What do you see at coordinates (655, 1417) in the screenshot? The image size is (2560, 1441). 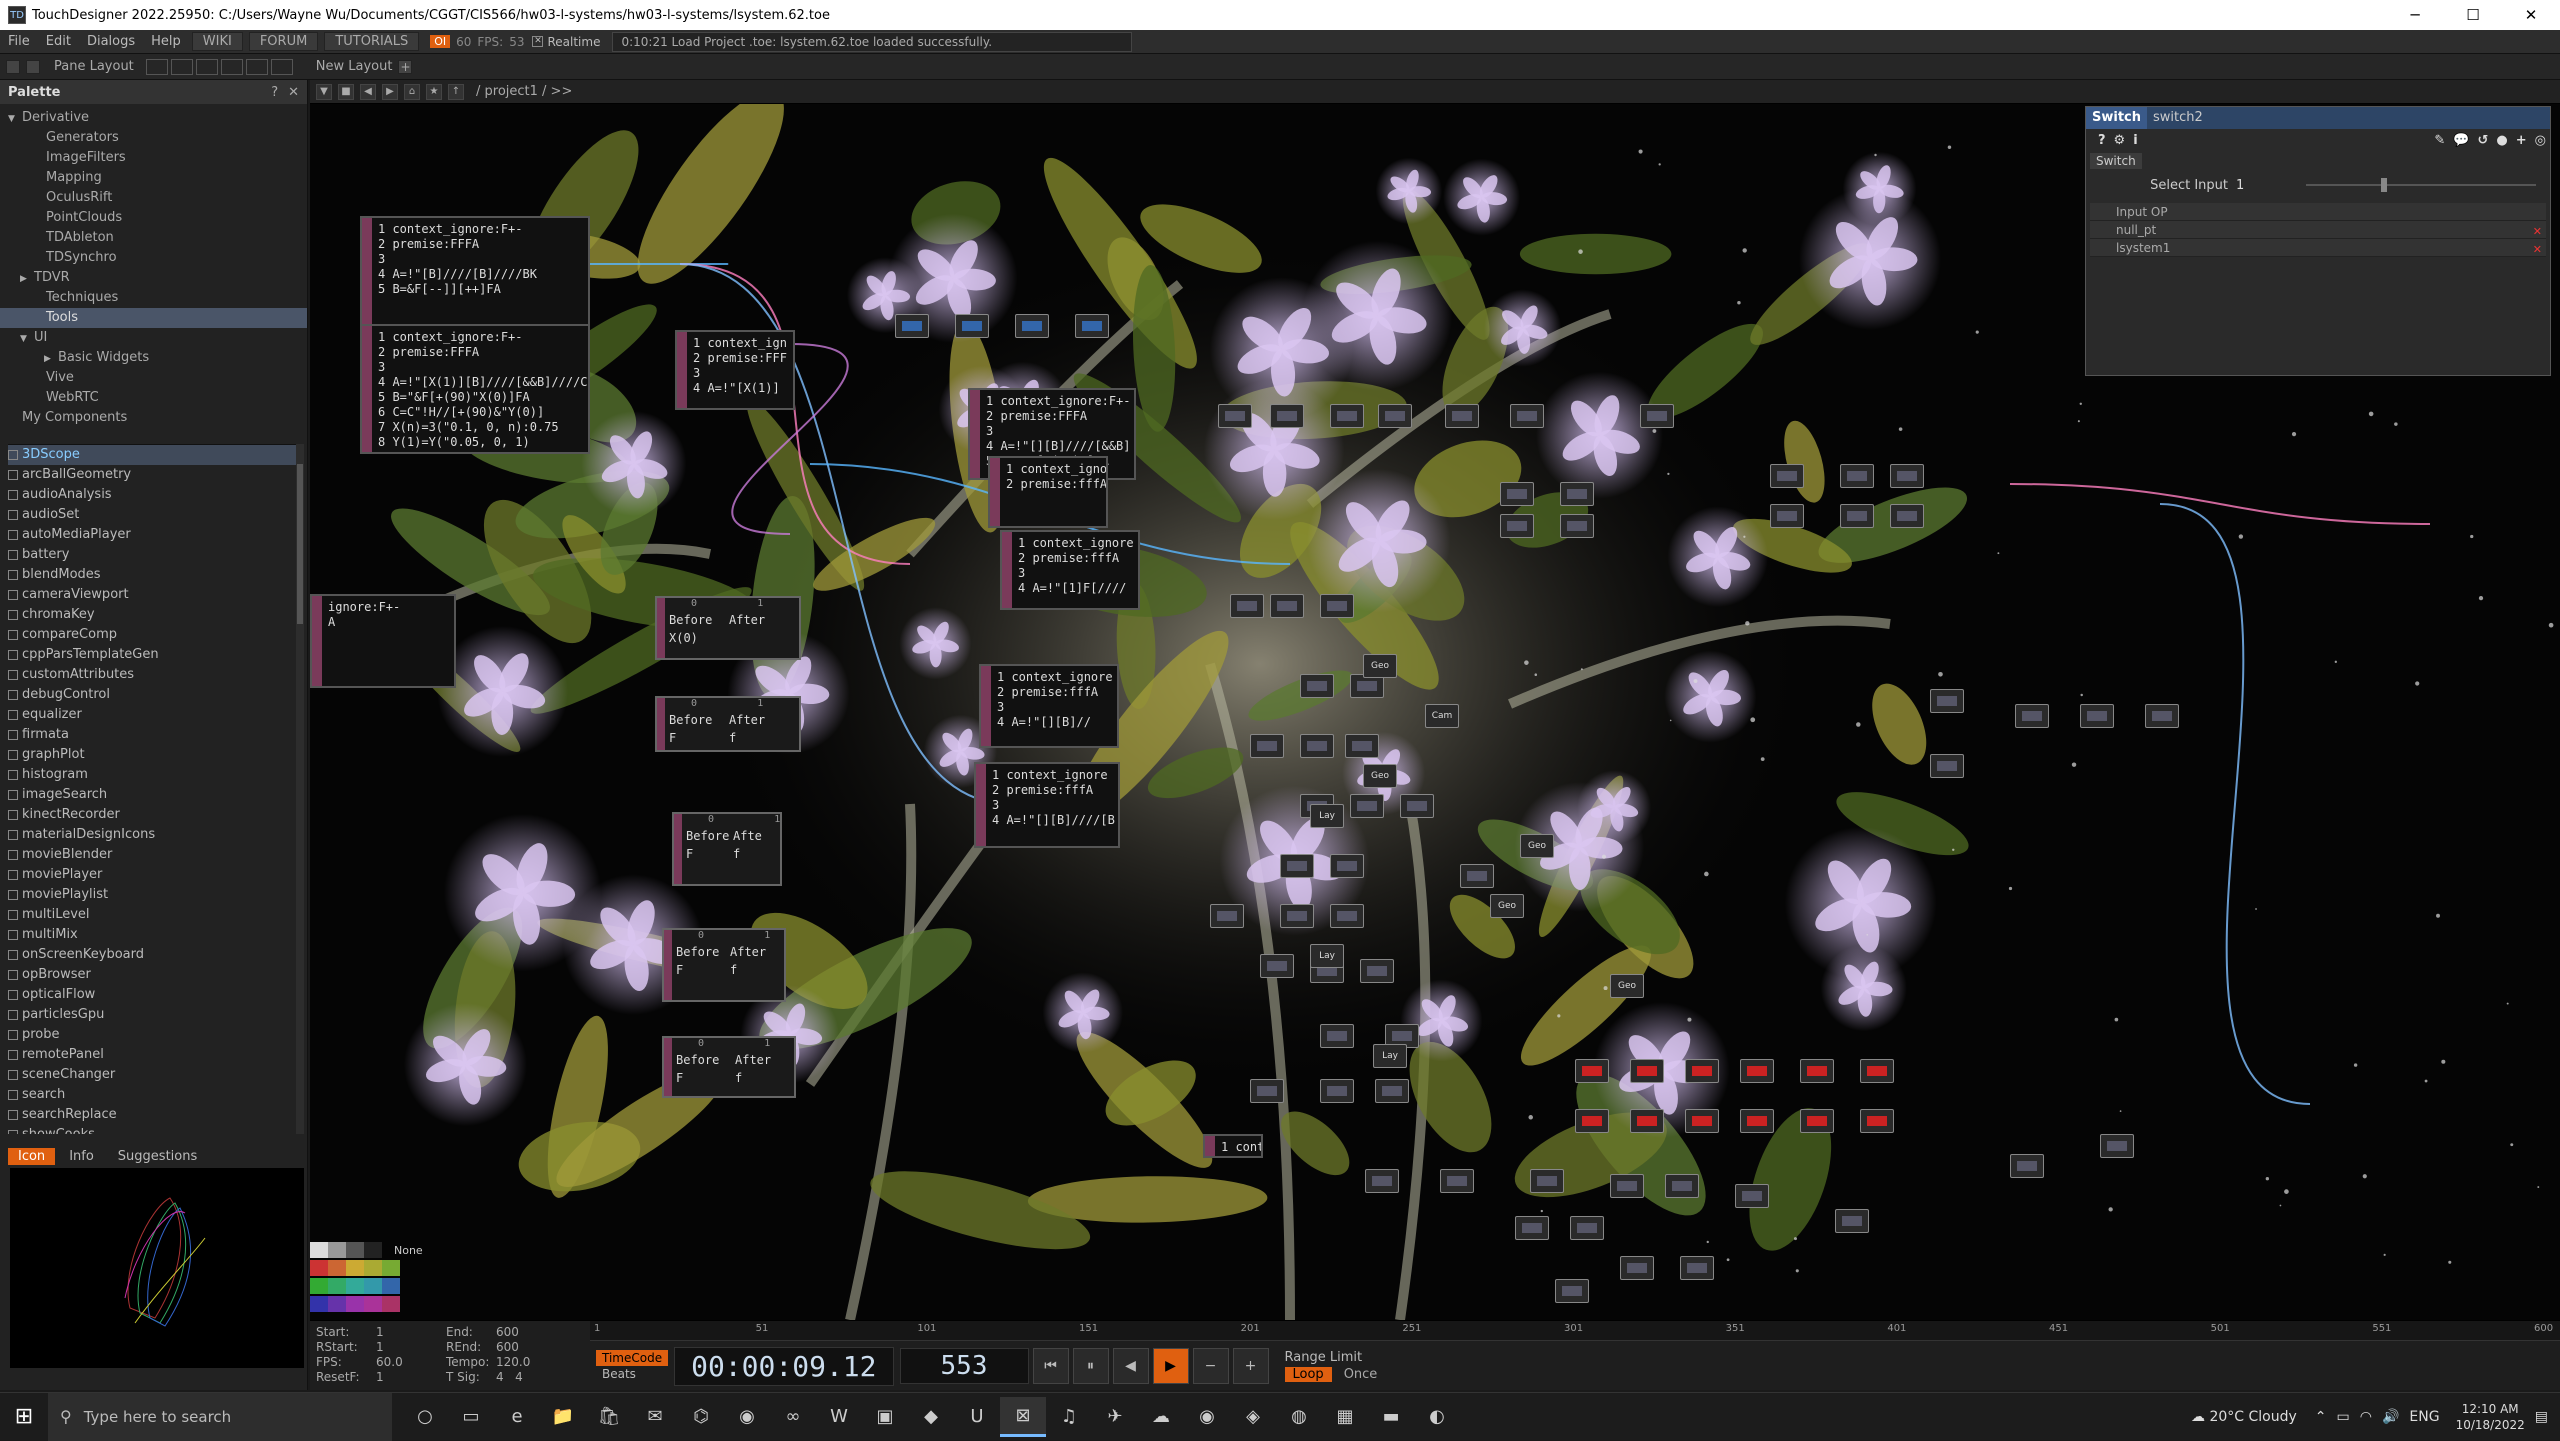 I see `mail-icon: ✉` at bounding box center [655, 1417].